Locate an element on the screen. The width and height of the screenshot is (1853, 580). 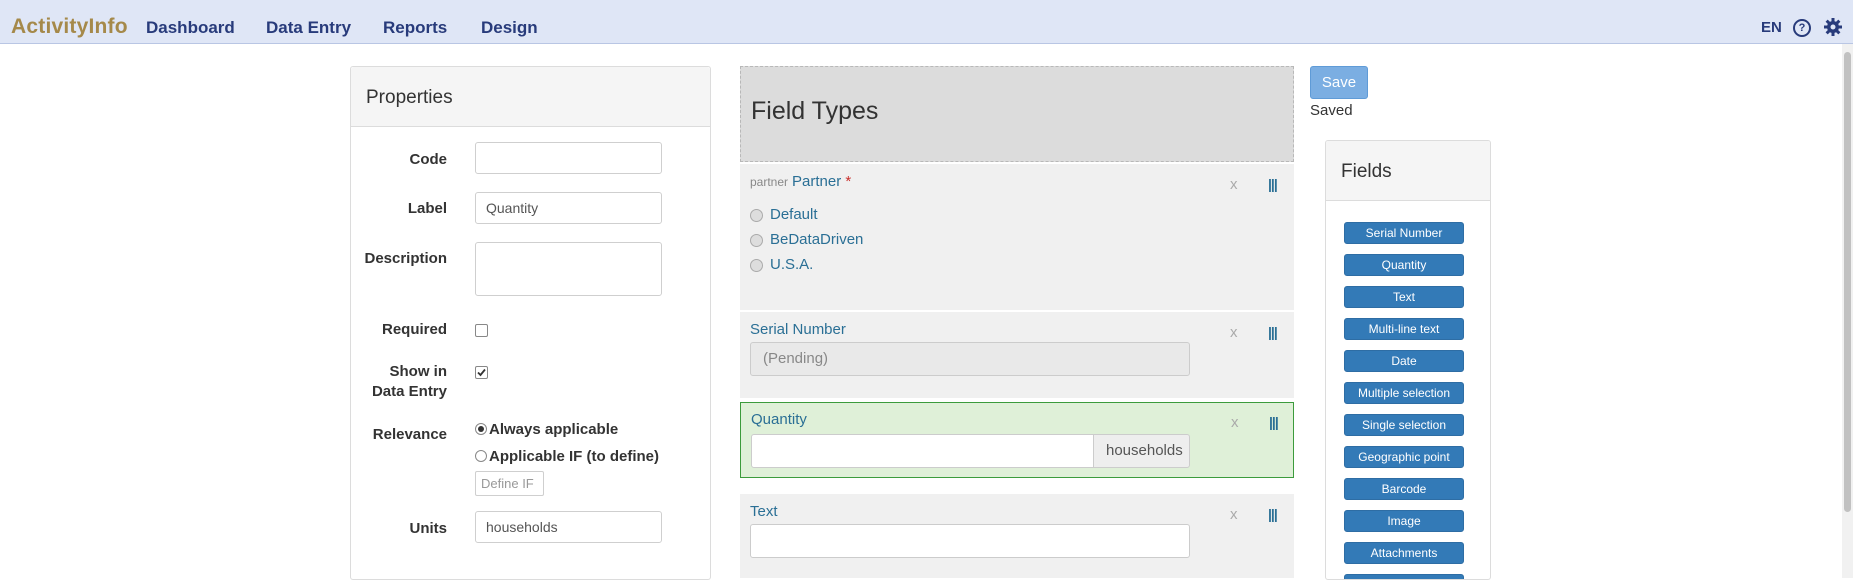
option-label: BeDataDriven is located at coordinates (816, 239).